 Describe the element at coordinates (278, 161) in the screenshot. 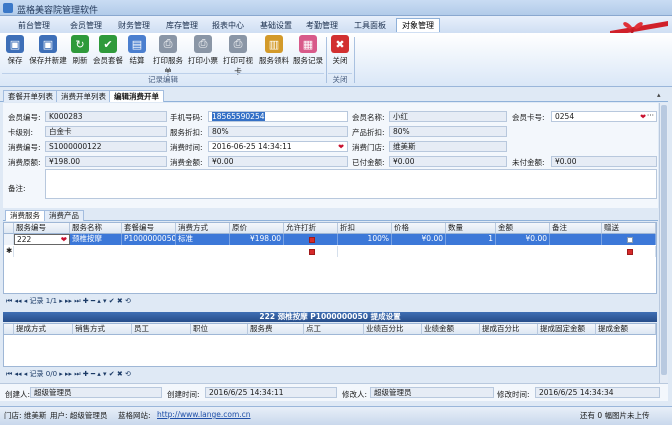

I see `amount-field: ¥0.00` at that location.